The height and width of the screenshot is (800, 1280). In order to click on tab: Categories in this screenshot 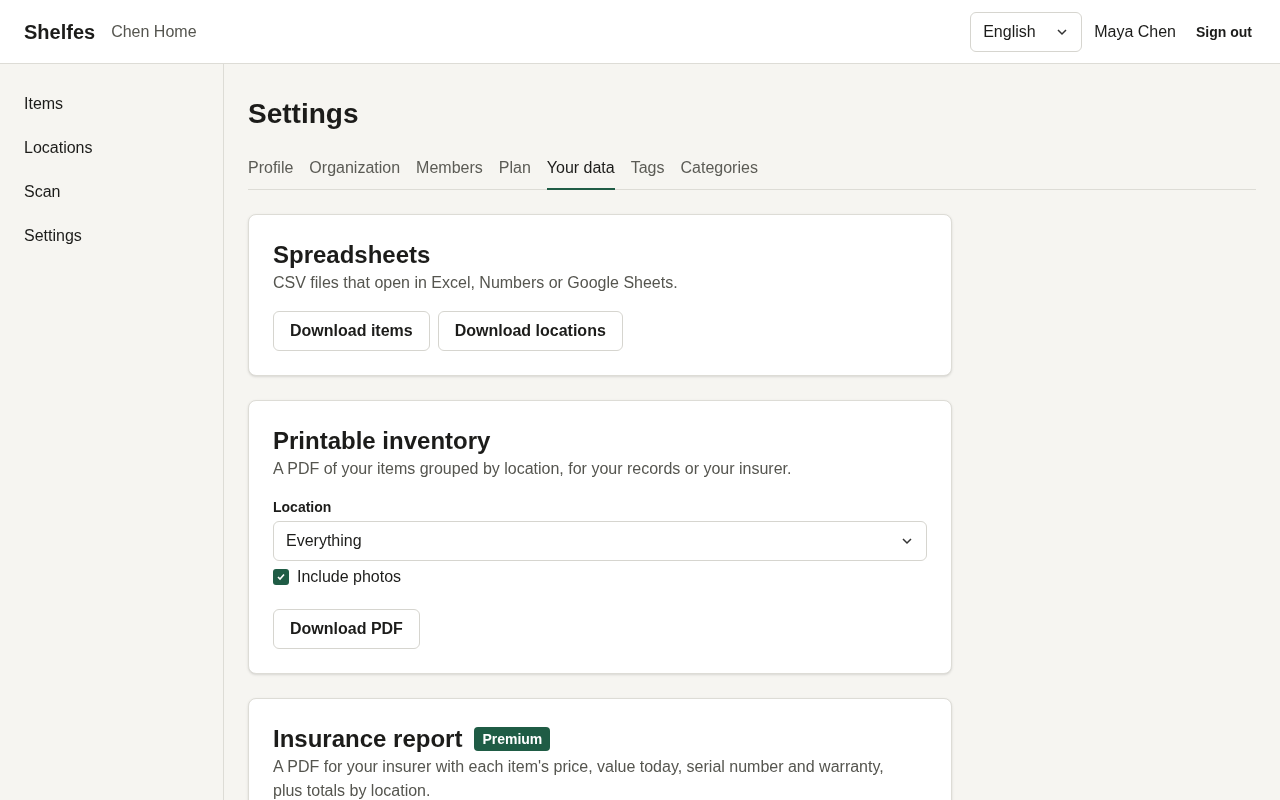, I will do `click(719, 173)`.